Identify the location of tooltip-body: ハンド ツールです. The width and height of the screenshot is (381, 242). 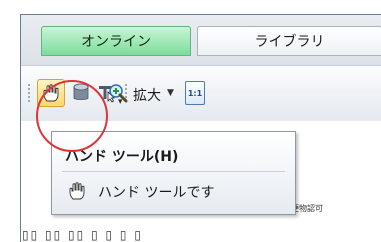
(156, 193).